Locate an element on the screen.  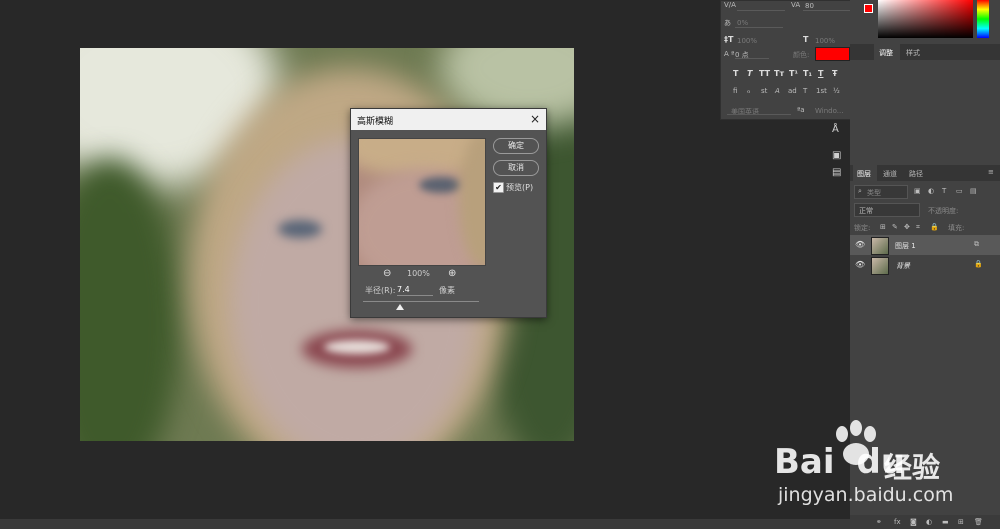
layer-row: 👁 背景 🔒 is located at coordinates (925, 265).